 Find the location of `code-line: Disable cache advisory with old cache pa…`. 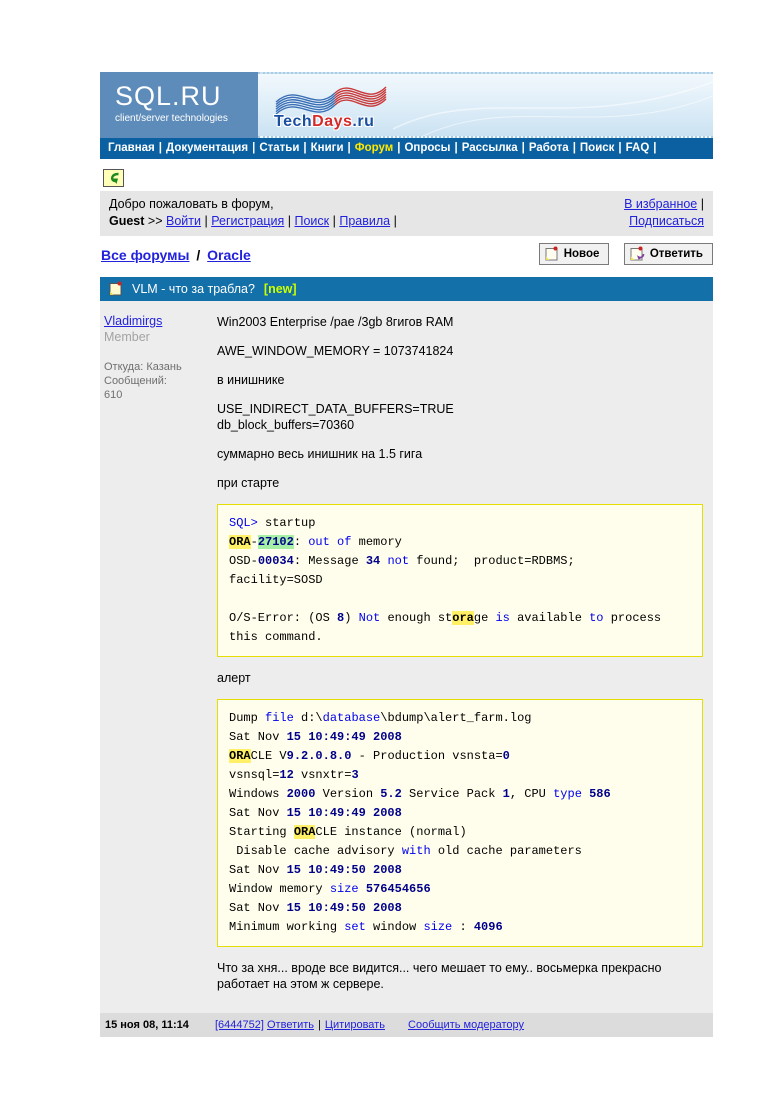

code-line: Disable cache advisory with old cache pa… is located at coordinates (405, 851).